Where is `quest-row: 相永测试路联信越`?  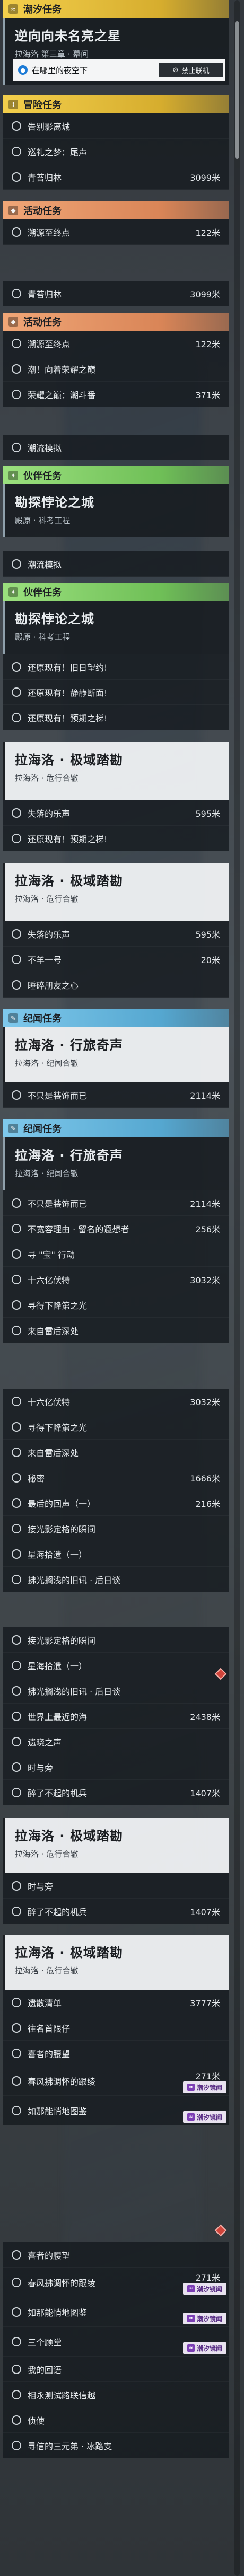 quest-row: 相永测试路联信越 is located at coordinates (116, 2394).